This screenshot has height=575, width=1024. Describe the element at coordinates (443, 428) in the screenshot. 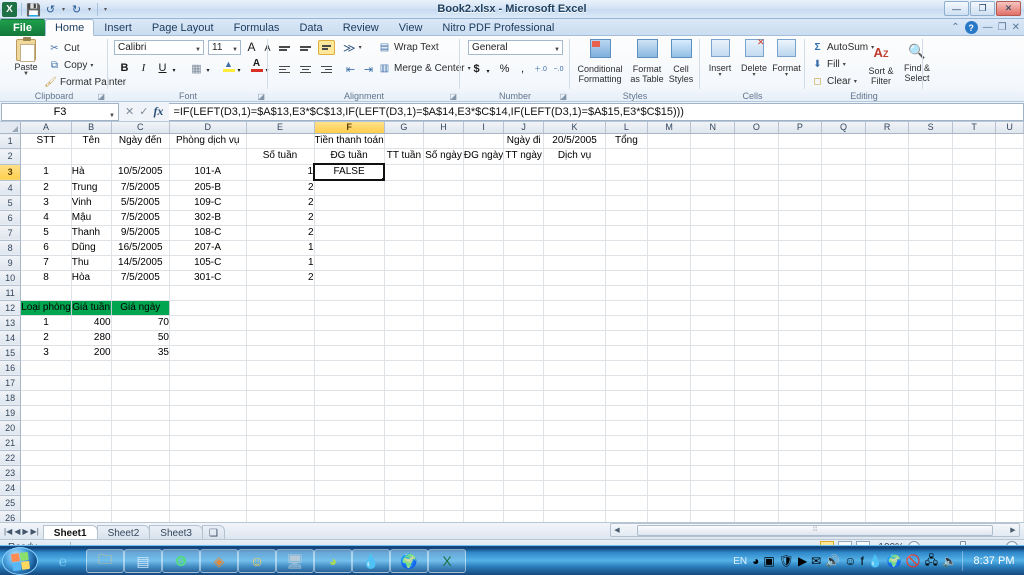

I see `cell-H20` at that location.